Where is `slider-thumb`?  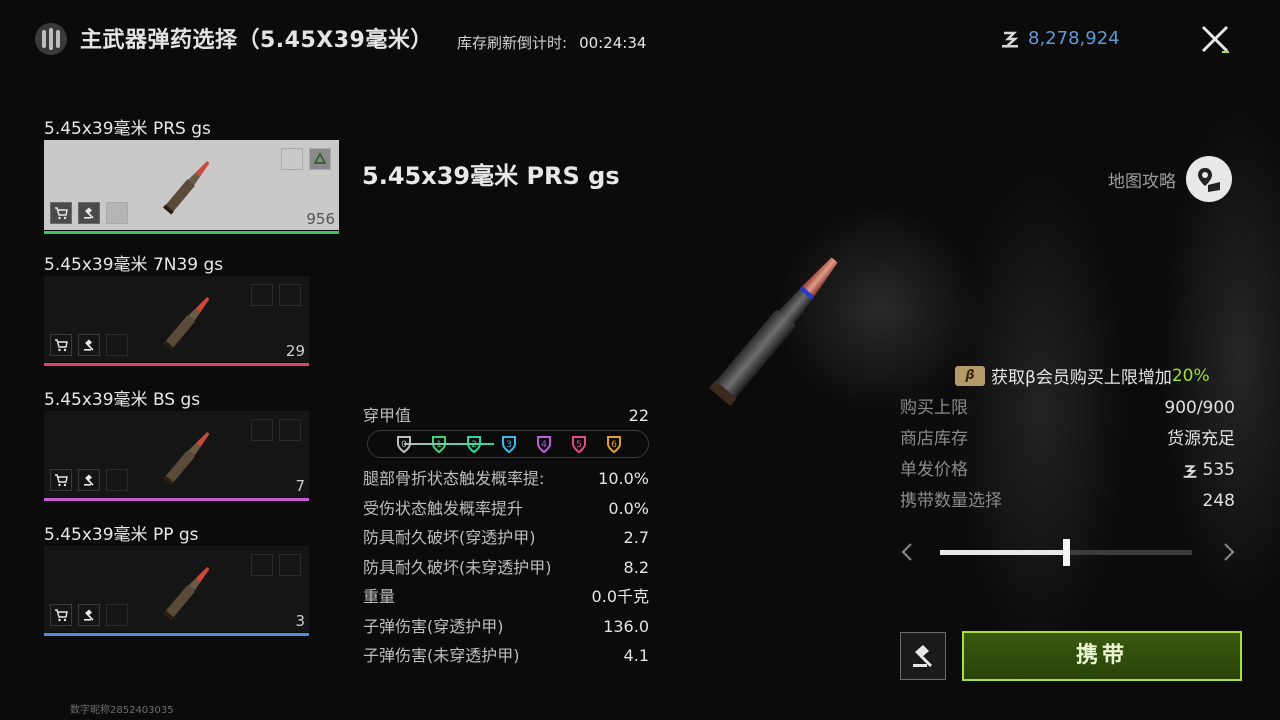
slider-thumb is located at coordinates (1066, 552).